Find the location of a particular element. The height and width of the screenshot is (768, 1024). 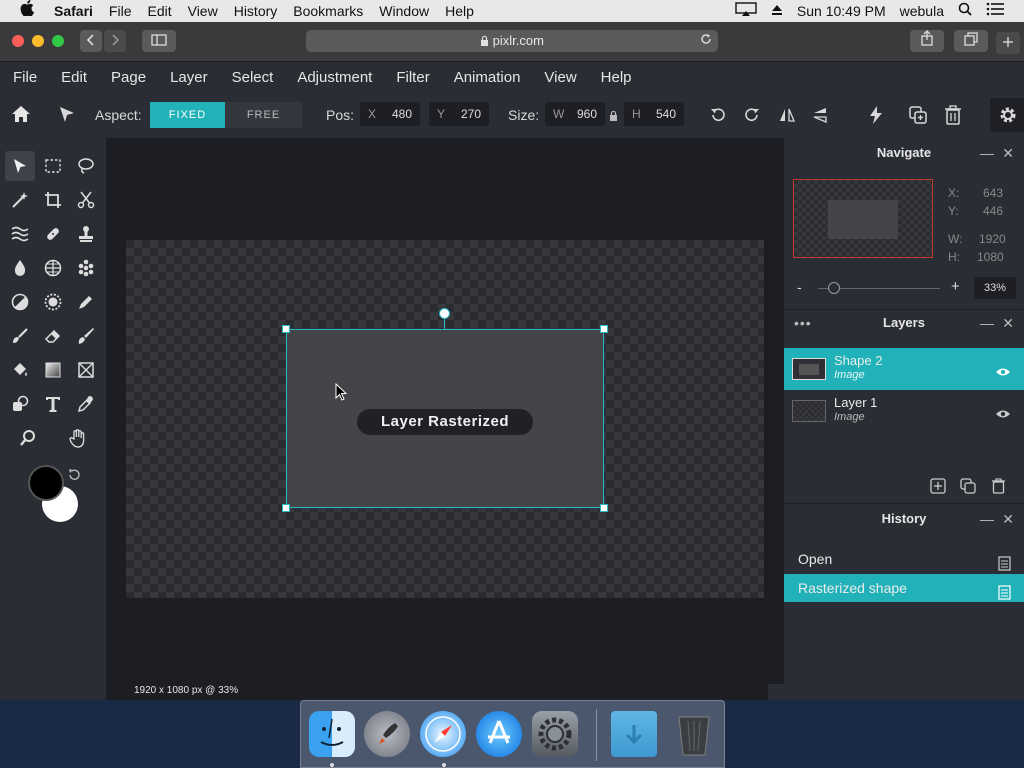

lasso-tool-button is located at coordinates (86, 166).